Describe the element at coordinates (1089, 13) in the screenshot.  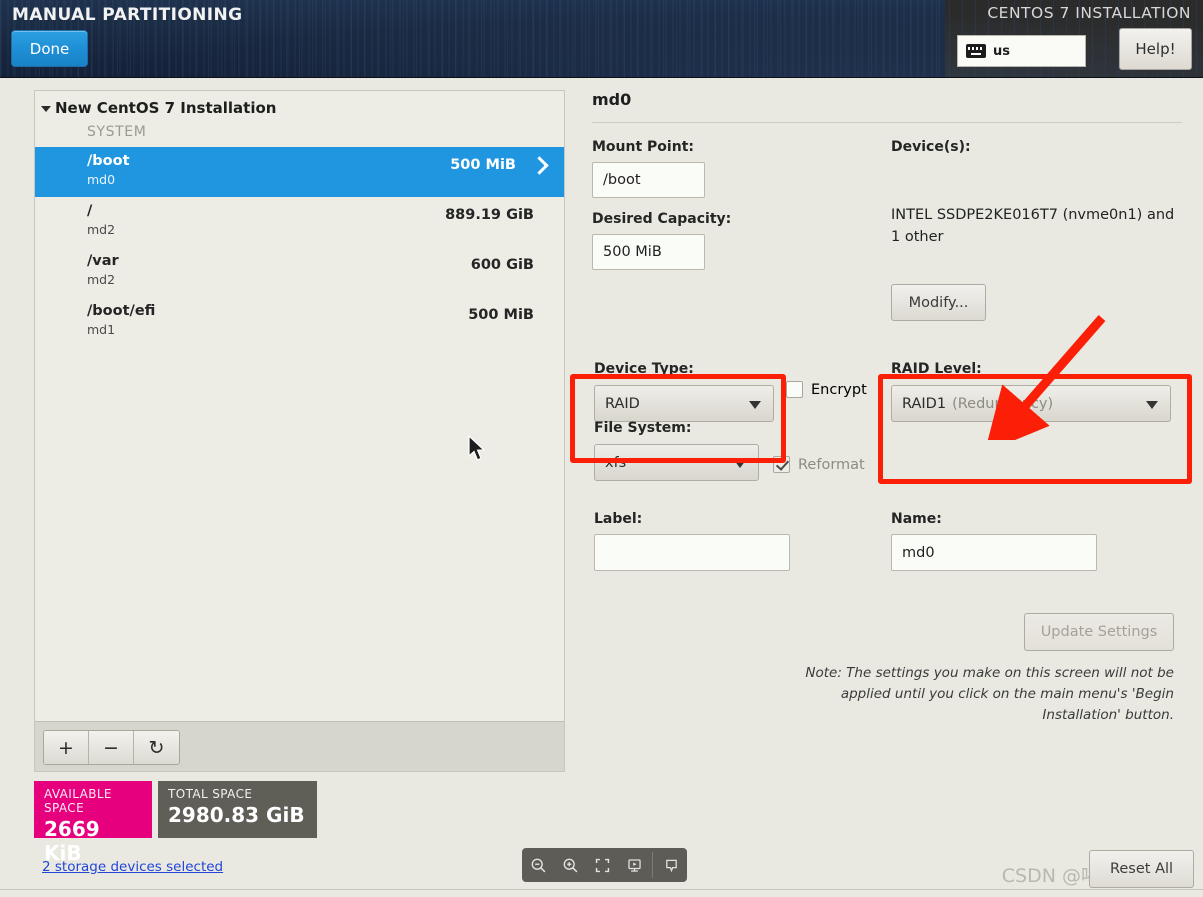
I see `installation-title: CENTOS 7 INSTALLATION` at that location.